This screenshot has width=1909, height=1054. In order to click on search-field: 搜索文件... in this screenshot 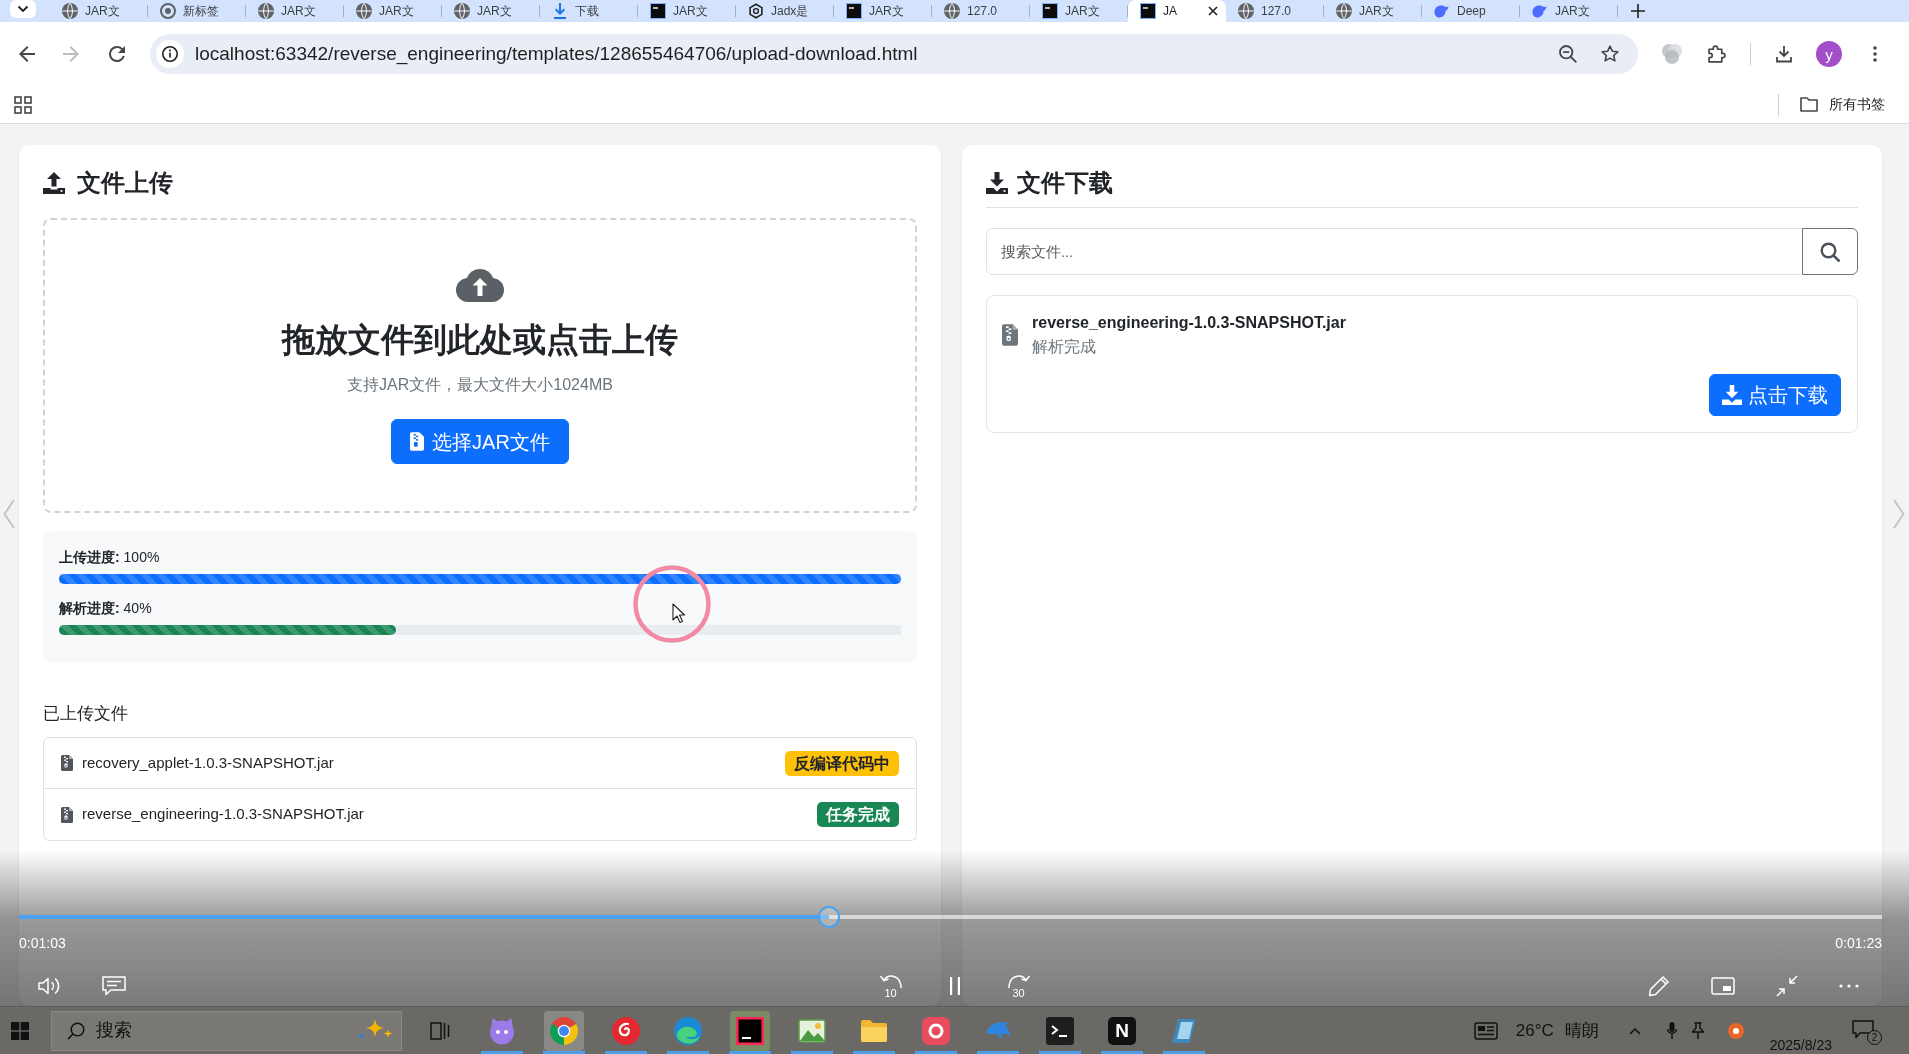, I will do `click(1394, 251)`.